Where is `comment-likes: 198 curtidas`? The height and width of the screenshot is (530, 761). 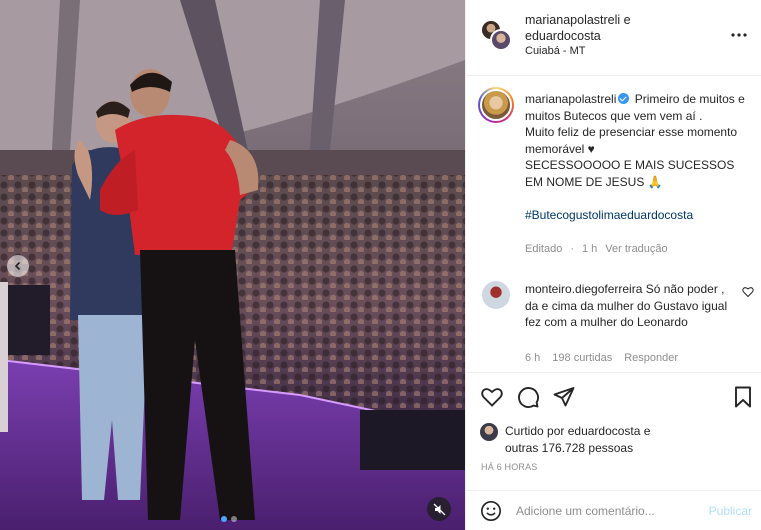
comment-likes: 198 curtidas is located at coordinates (582, 358).